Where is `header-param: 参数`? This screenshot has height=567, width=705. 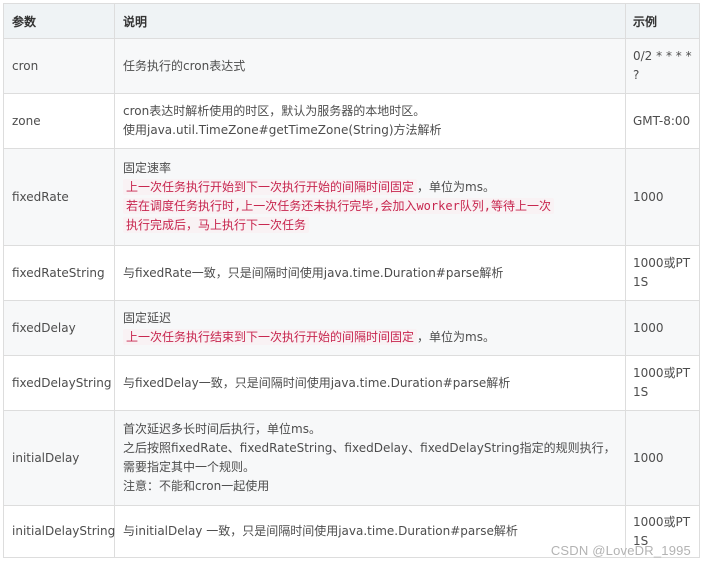 header-param: 参数 is located at coordinates (59, 21).